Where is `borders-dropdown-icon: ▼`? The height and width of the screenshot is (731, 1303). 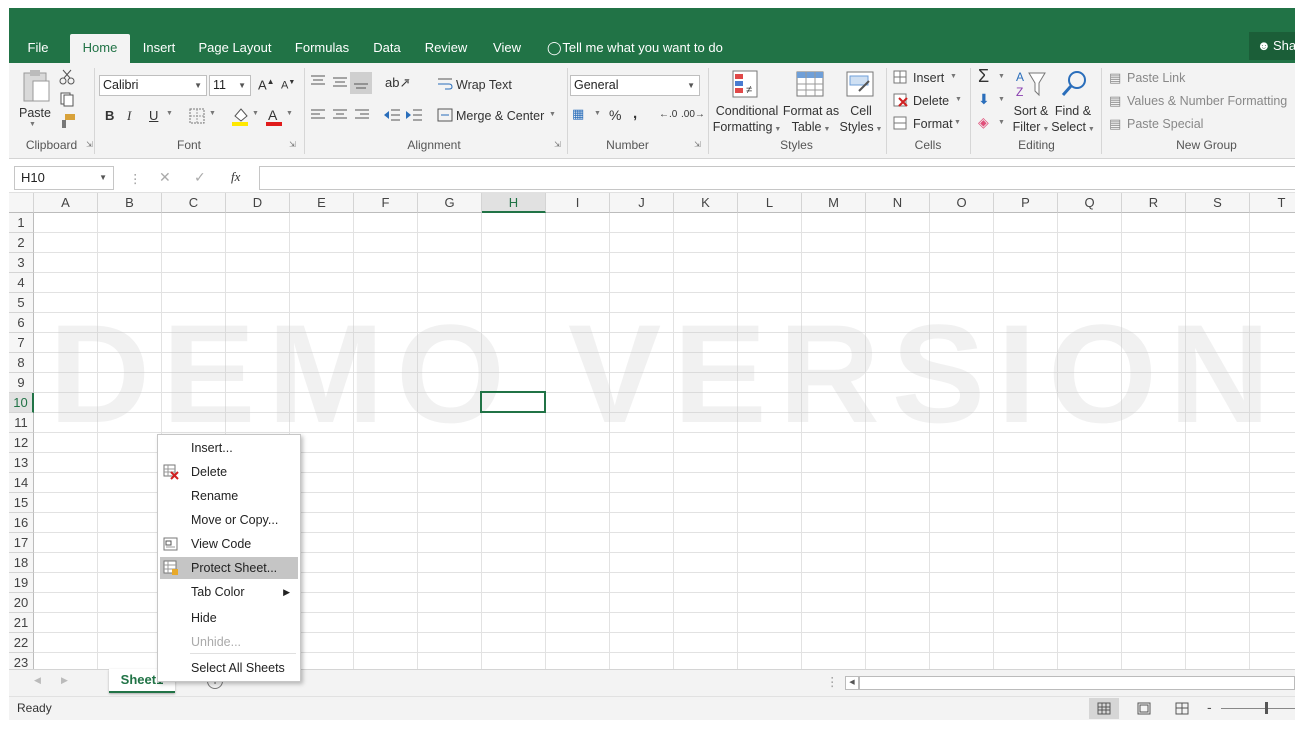
borders-dropdown-icon: ▼ is located at coordinates (212, 113).